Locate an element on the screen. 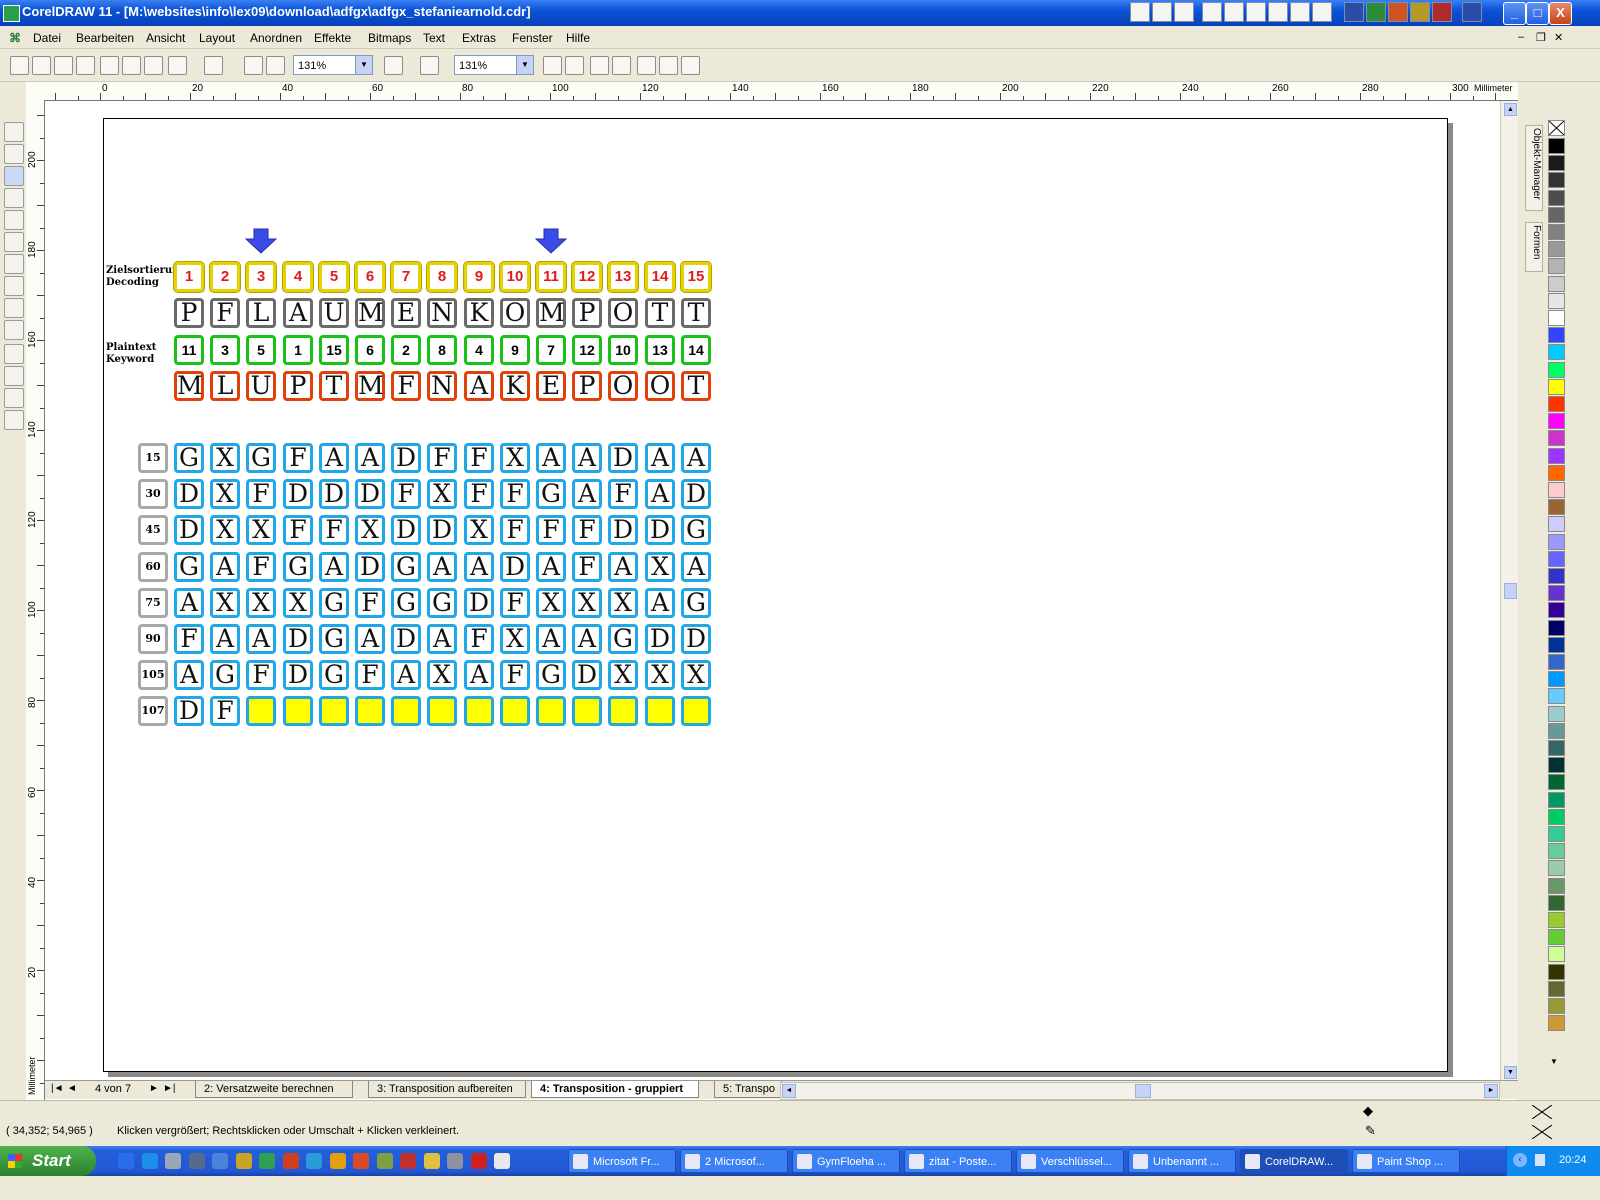 The width and height of the screenshot is (1600, 1200). scroll-down-arrow-icon: ▼ is located at coordinates (1510, 1072).